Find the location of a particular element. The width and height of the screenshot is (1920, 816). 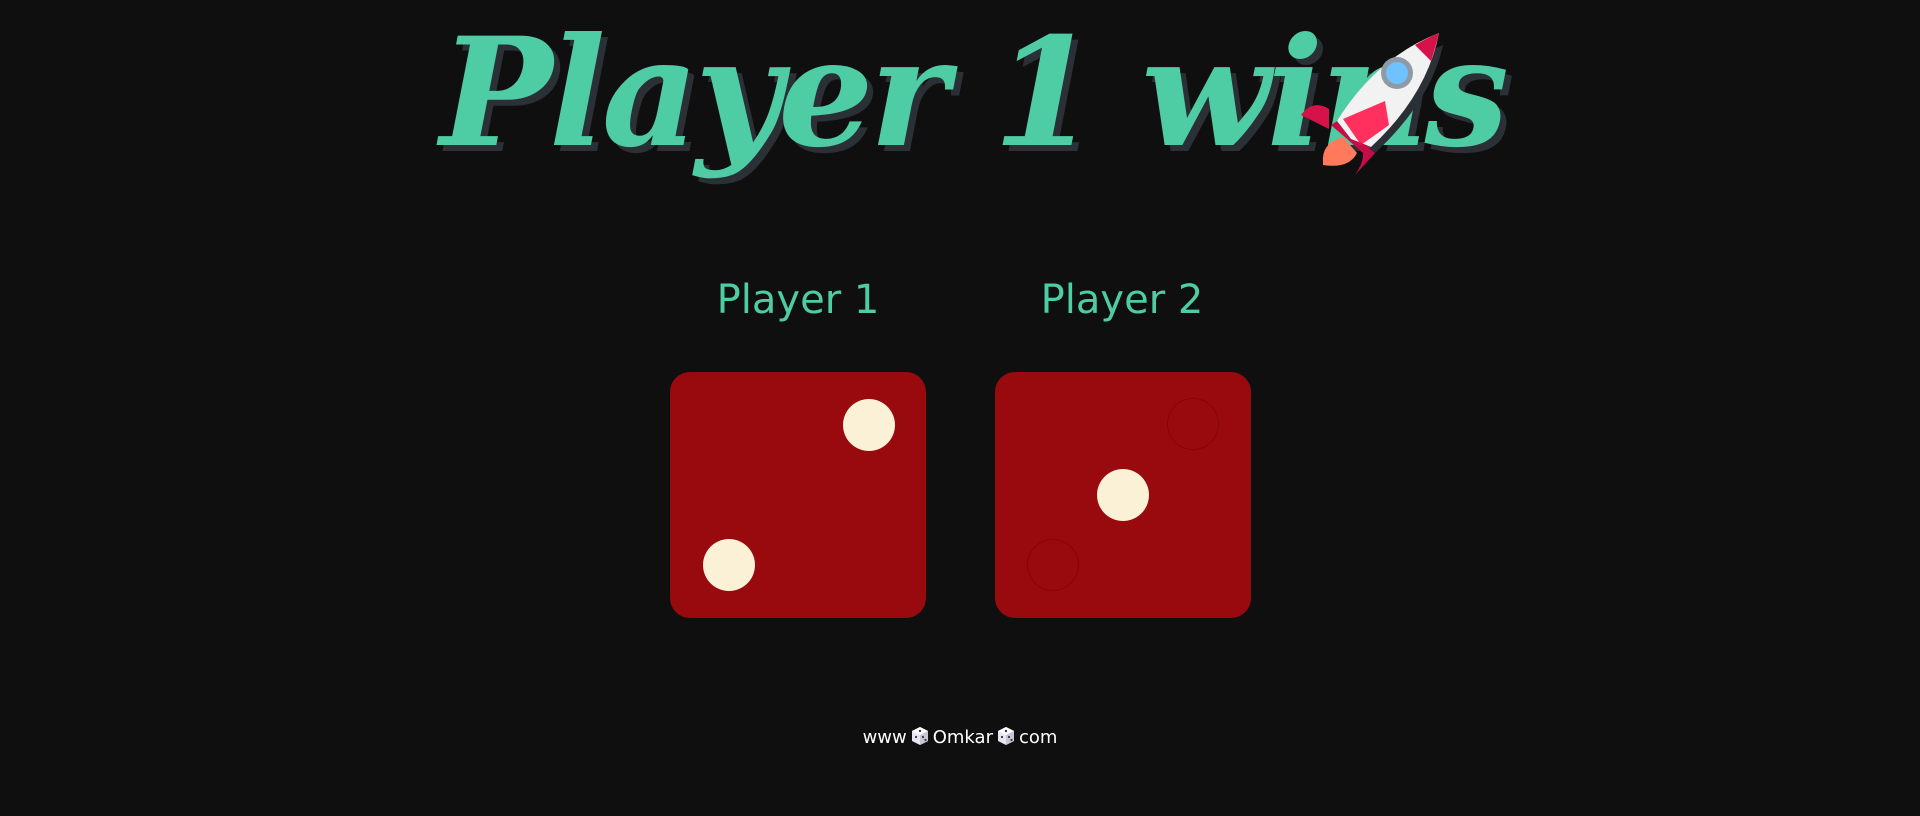

player-2-label: Player 2 is located at coordinates (1122, 300).